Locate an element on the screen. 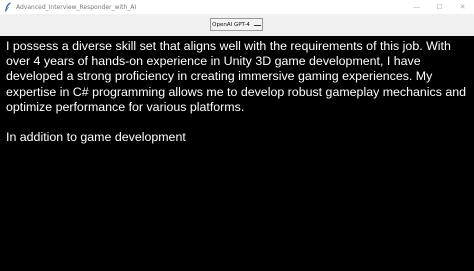 The height and width of the screenshot is (271, 474). close-button: ✕ is located at coordinates (462, 7).